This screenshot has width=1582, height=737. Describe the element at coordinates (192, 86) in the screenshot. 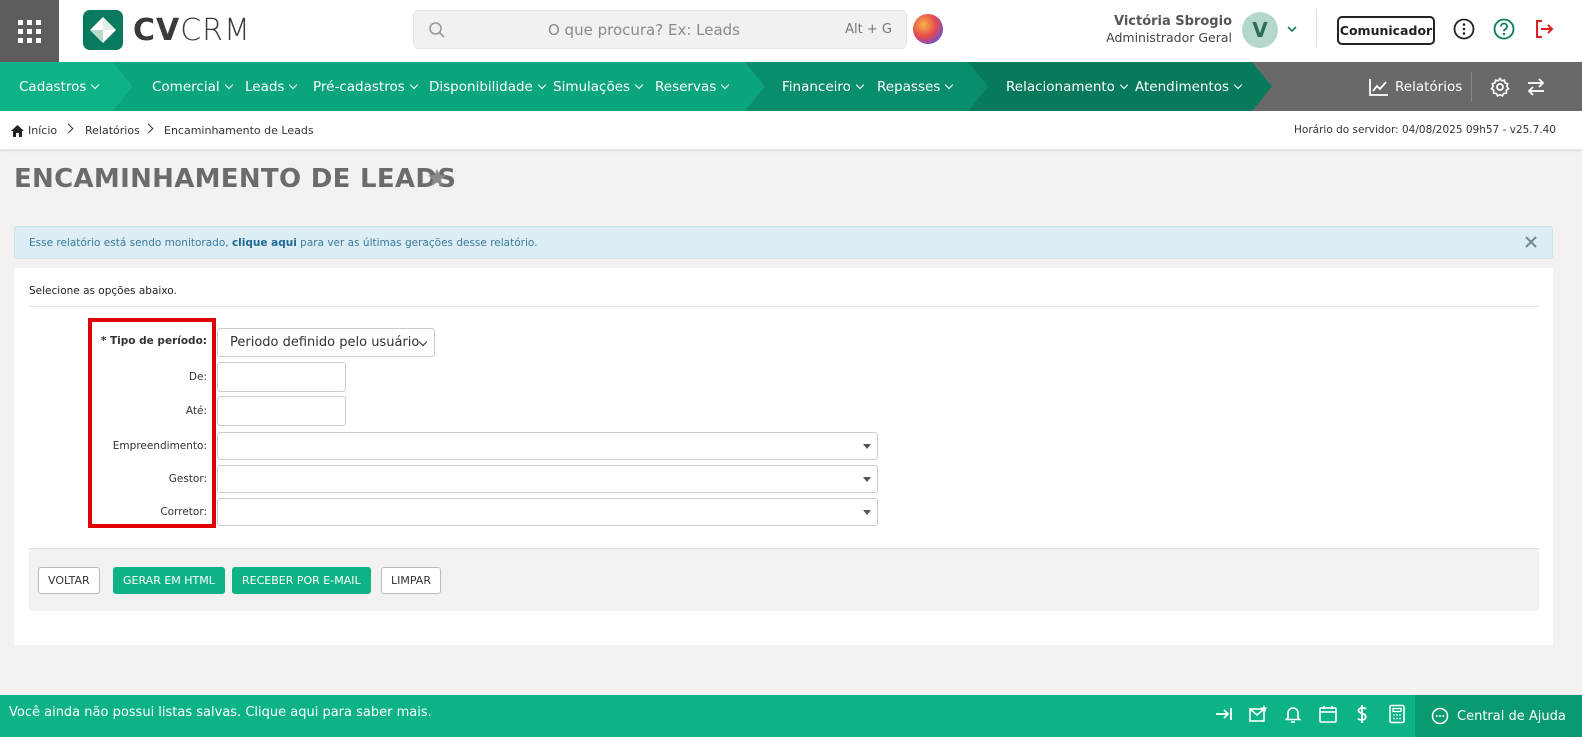

I see `nav-comercial: Comercial` at that location.